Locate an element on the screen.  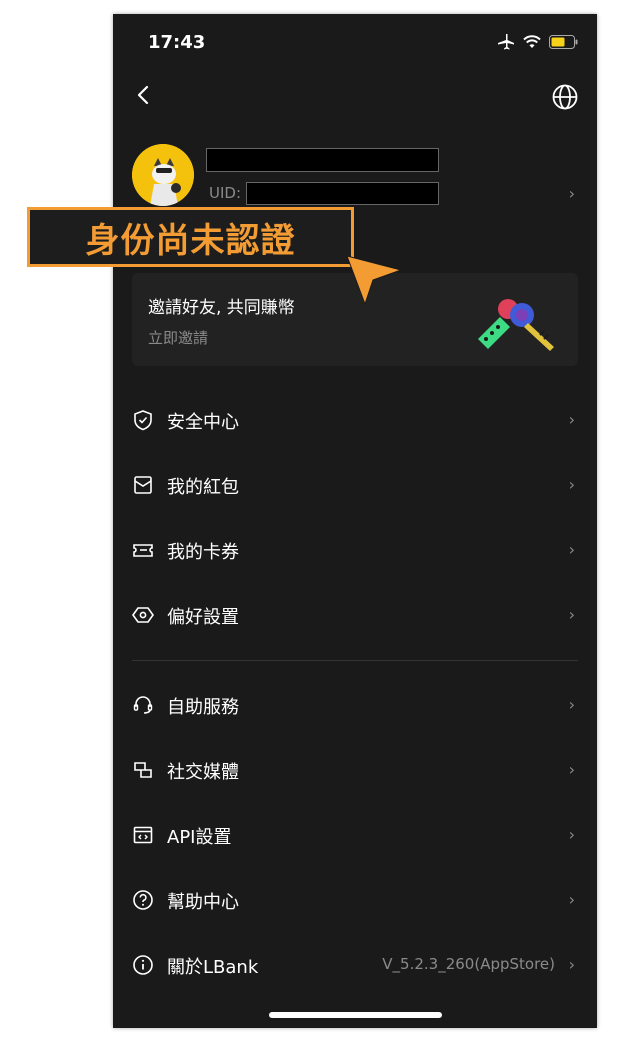
cat-avatar-icon is located at coordinates (163, 175).